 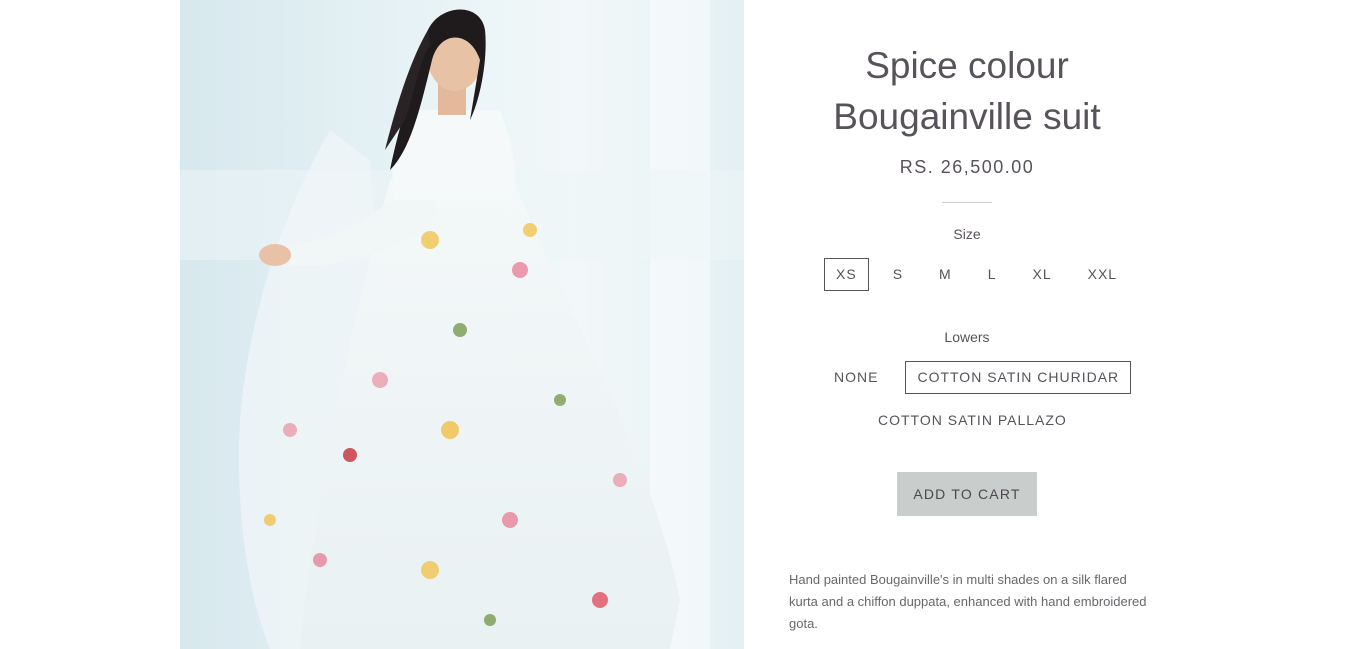 I want to click on size-options: XS S M L XL XXL, so click(x=982, y=274).